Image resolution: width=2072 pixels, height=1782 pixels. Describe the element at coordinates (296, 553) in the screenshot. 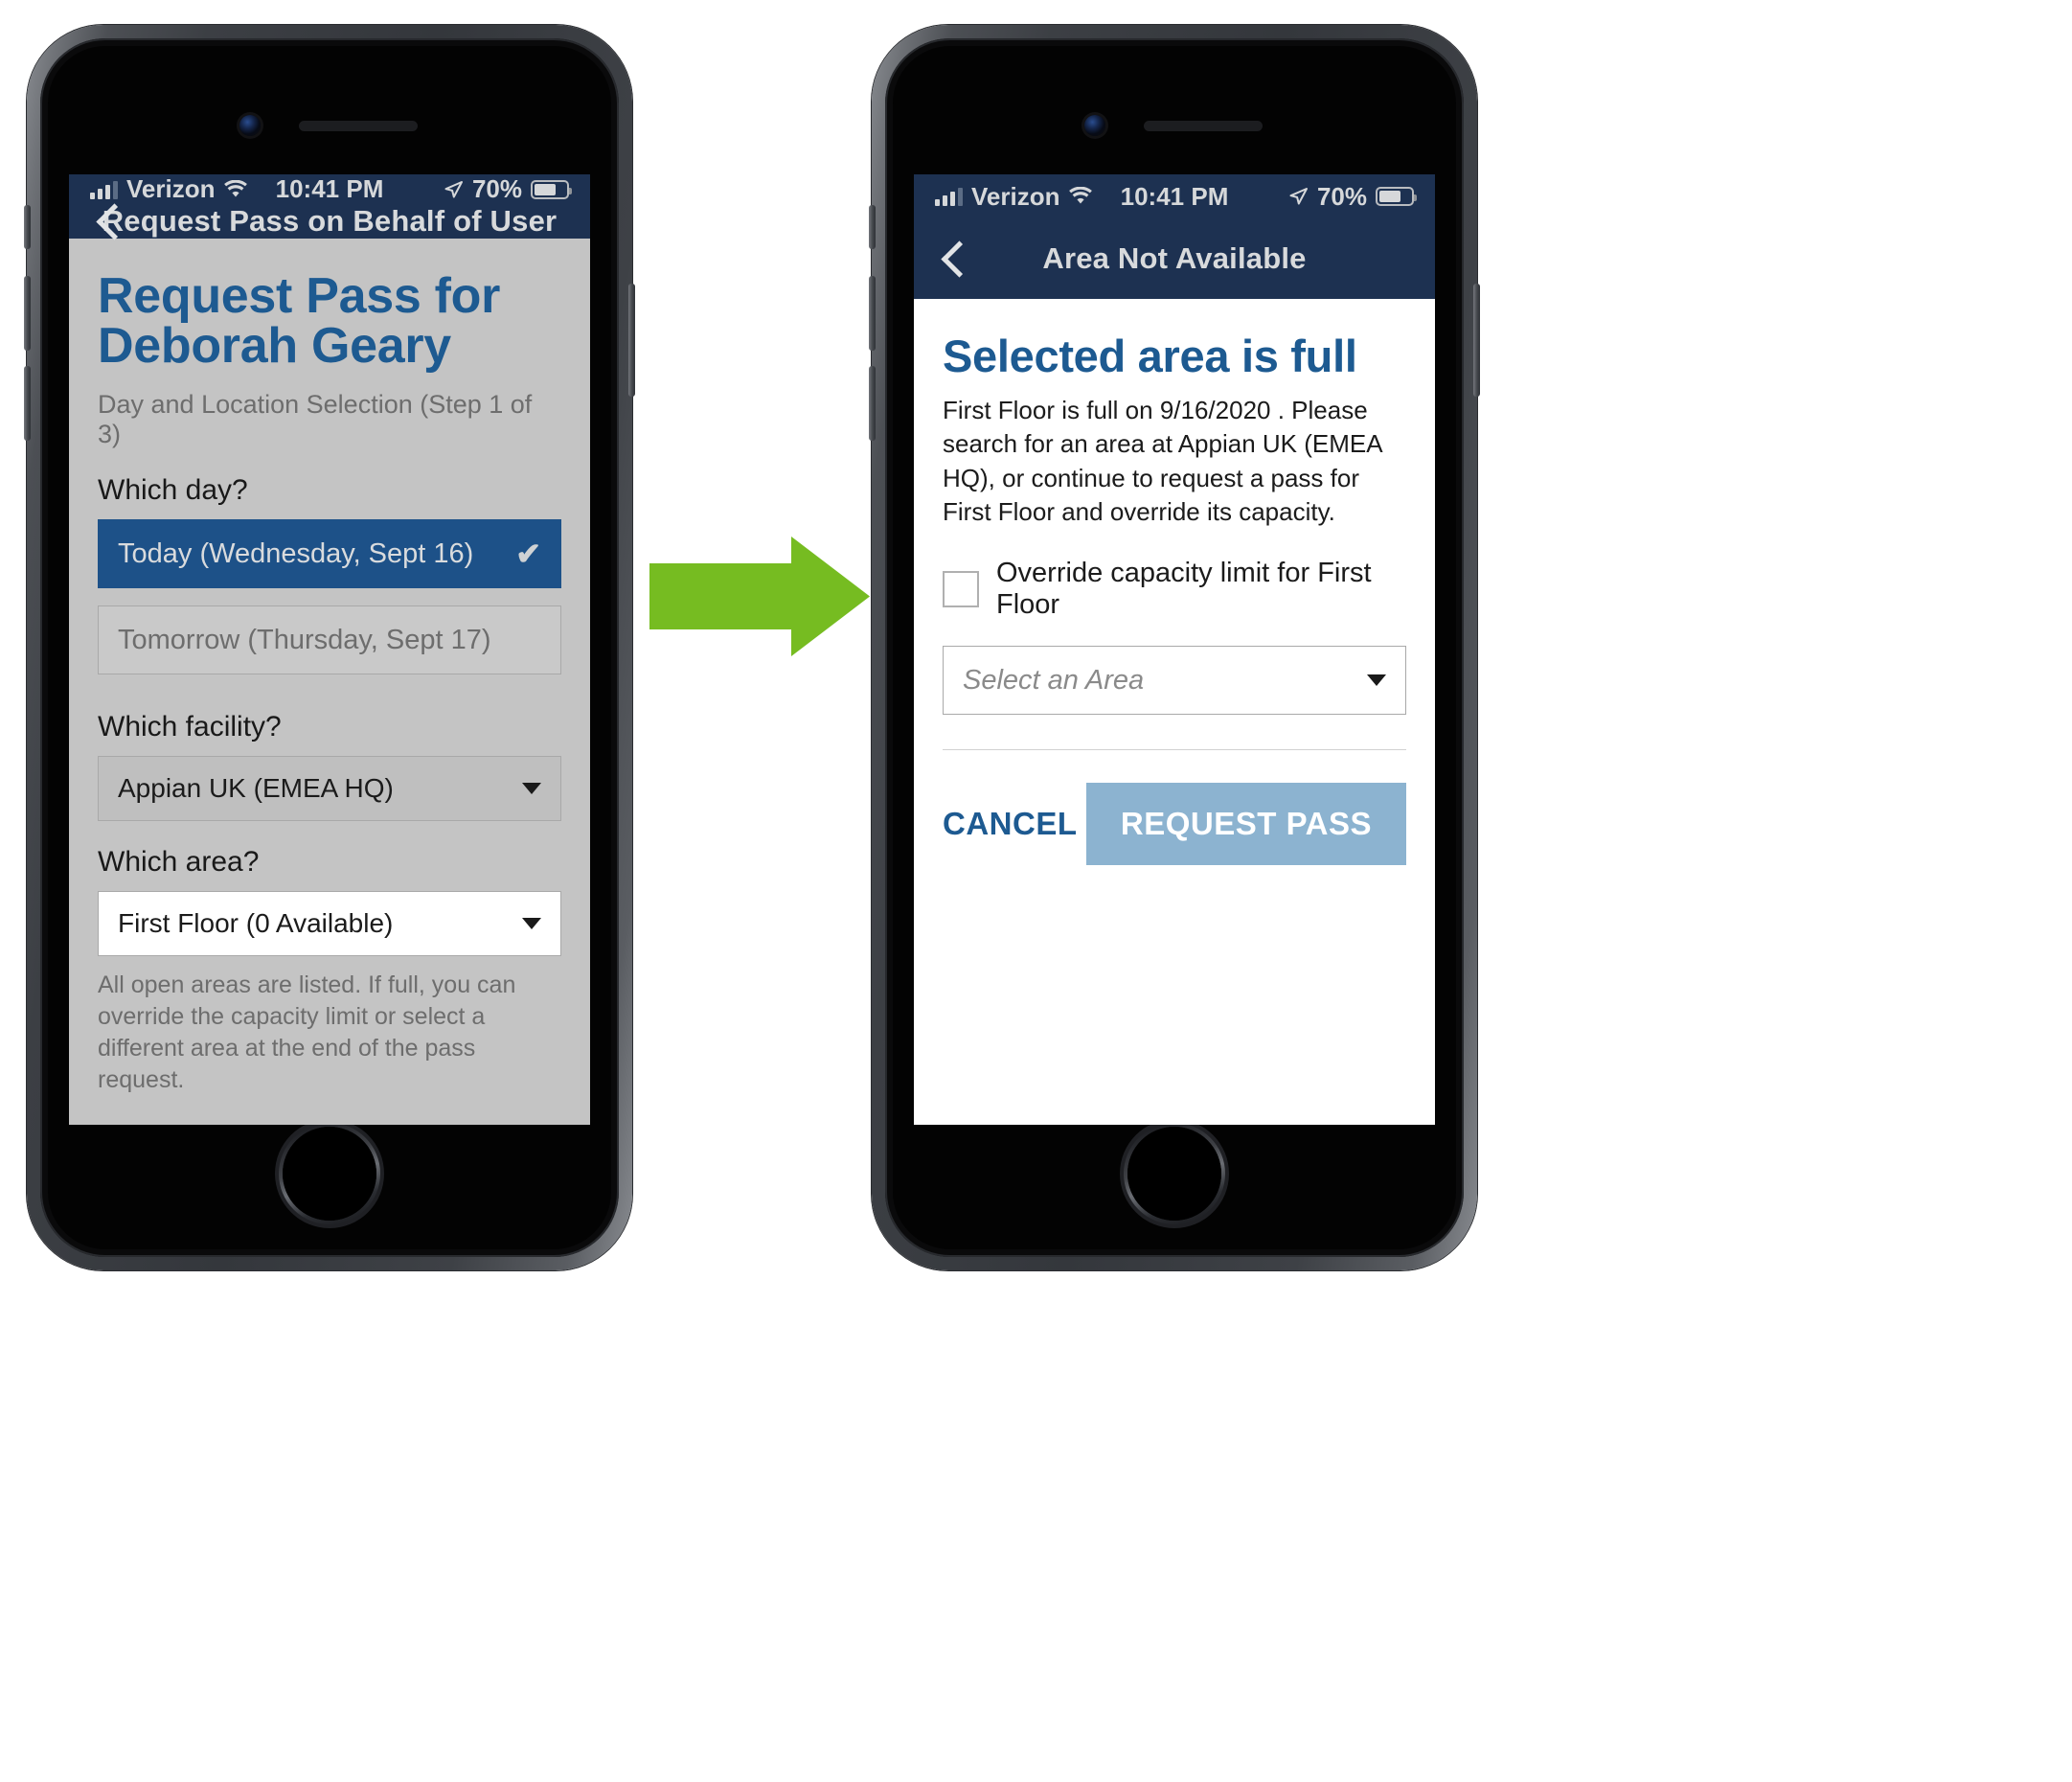

I see `day-option-today-label: Today (Wednesday, Sept 16)` at that location.